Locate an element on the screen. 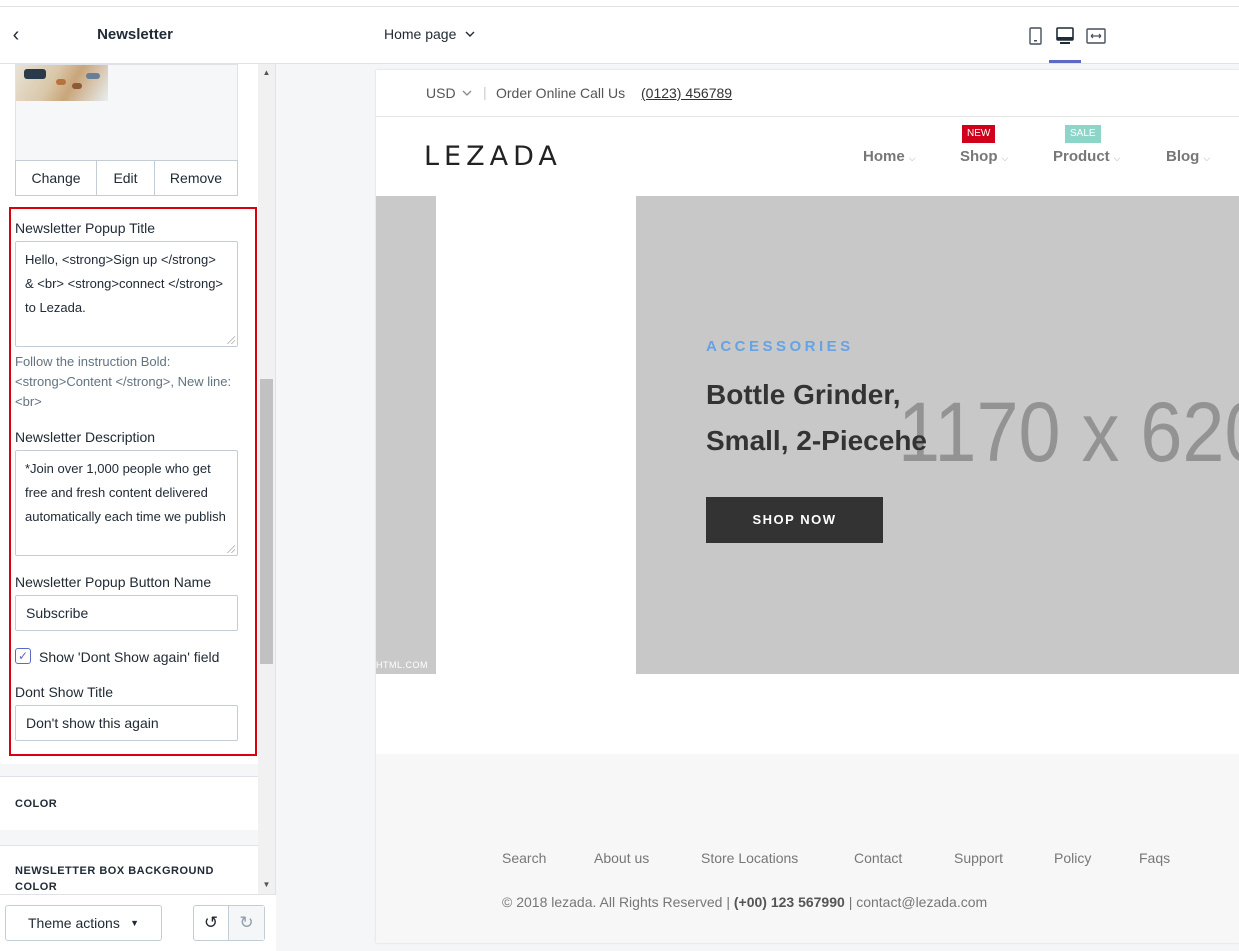  box-background-section: NEWSLETTER BOX BACKGROUND COLOR is located at coordinates (129, 869).